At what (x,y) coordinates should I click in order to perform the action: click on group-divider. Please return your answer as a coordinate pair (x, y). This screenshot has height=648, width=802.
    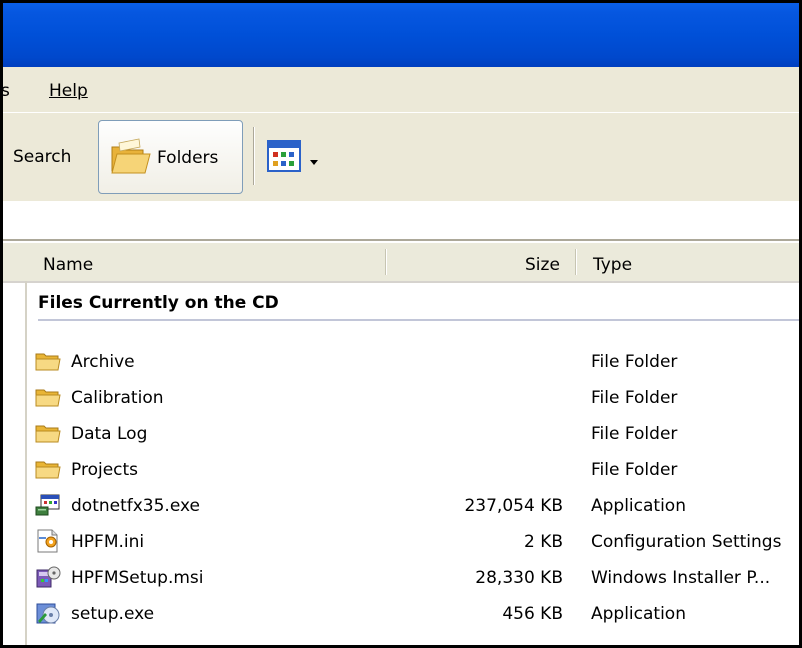
    Looking at the image, I should click on (418, 320).